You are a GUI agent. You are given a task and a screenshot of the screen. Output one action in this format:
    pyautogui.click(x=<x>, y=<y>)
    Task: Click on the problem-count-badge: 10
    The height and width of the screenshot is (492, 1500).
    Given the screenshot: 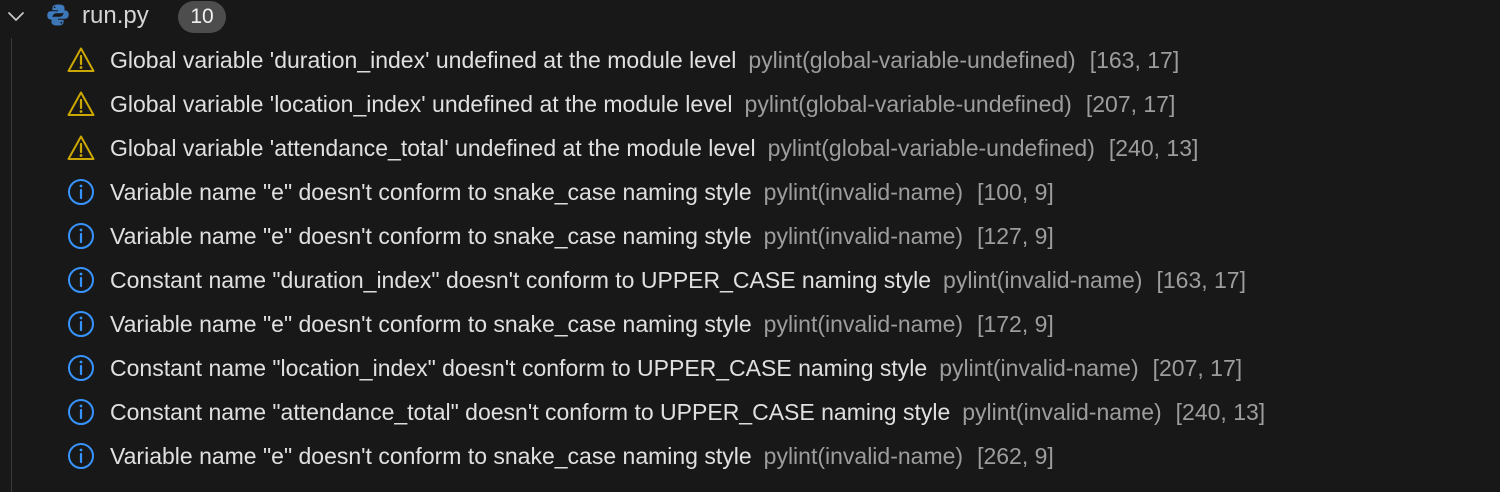 What is the action you would take?
    pyautogui.click(x=202, y=17)
    